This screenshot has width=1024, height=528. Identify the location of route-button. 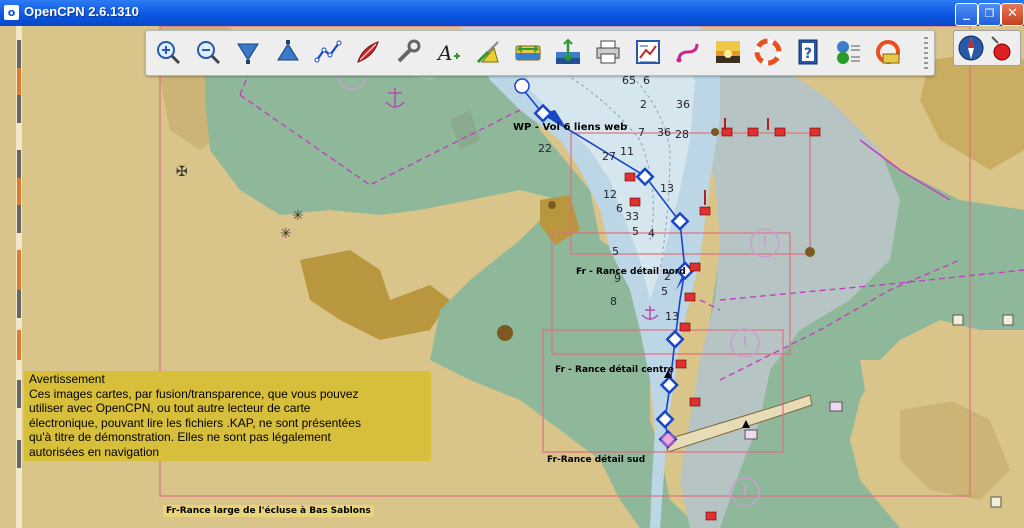
(327, 51).